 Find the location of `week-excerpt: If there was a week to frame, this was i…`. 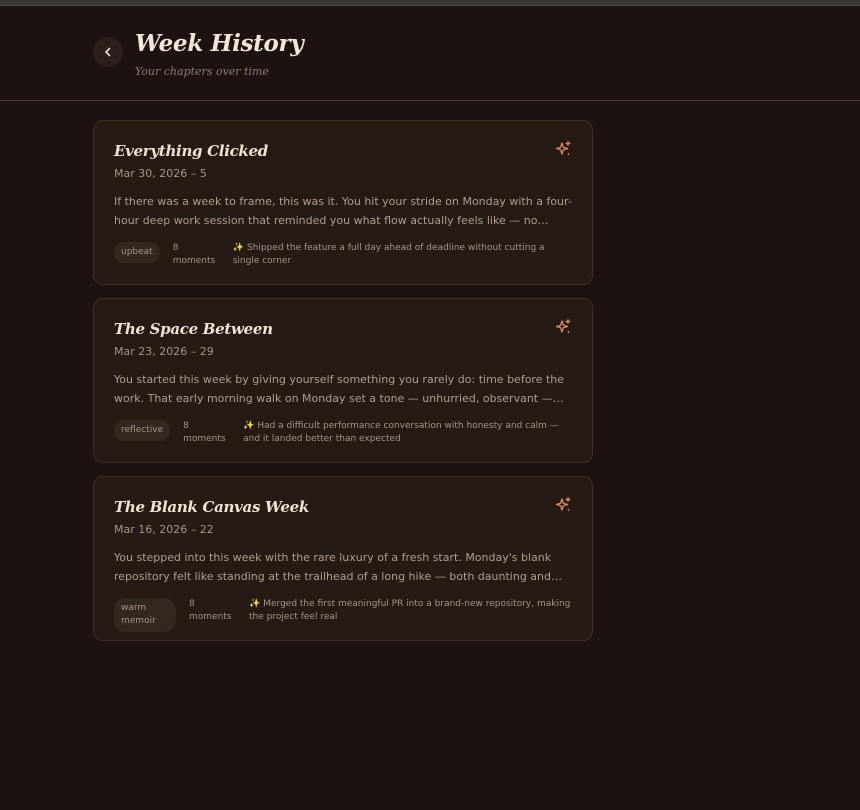

week-excerpt: If there was a week to frame, this was i… is located at coordinates (343, 211).